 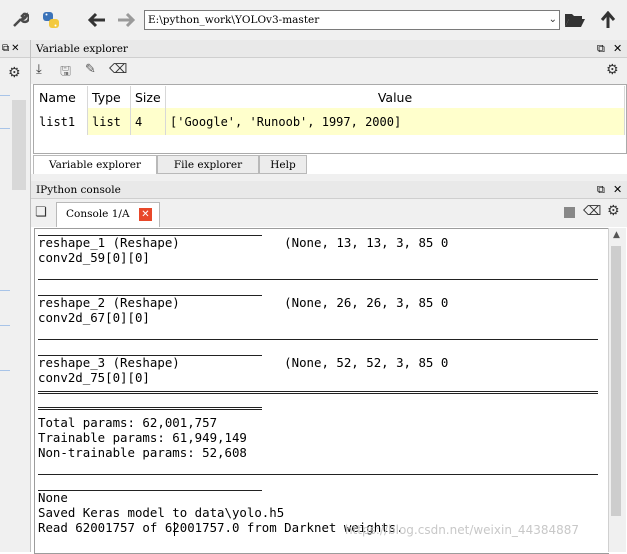 I want to click on chevron-down-icon: ⌄, so click(x=553, y=20).